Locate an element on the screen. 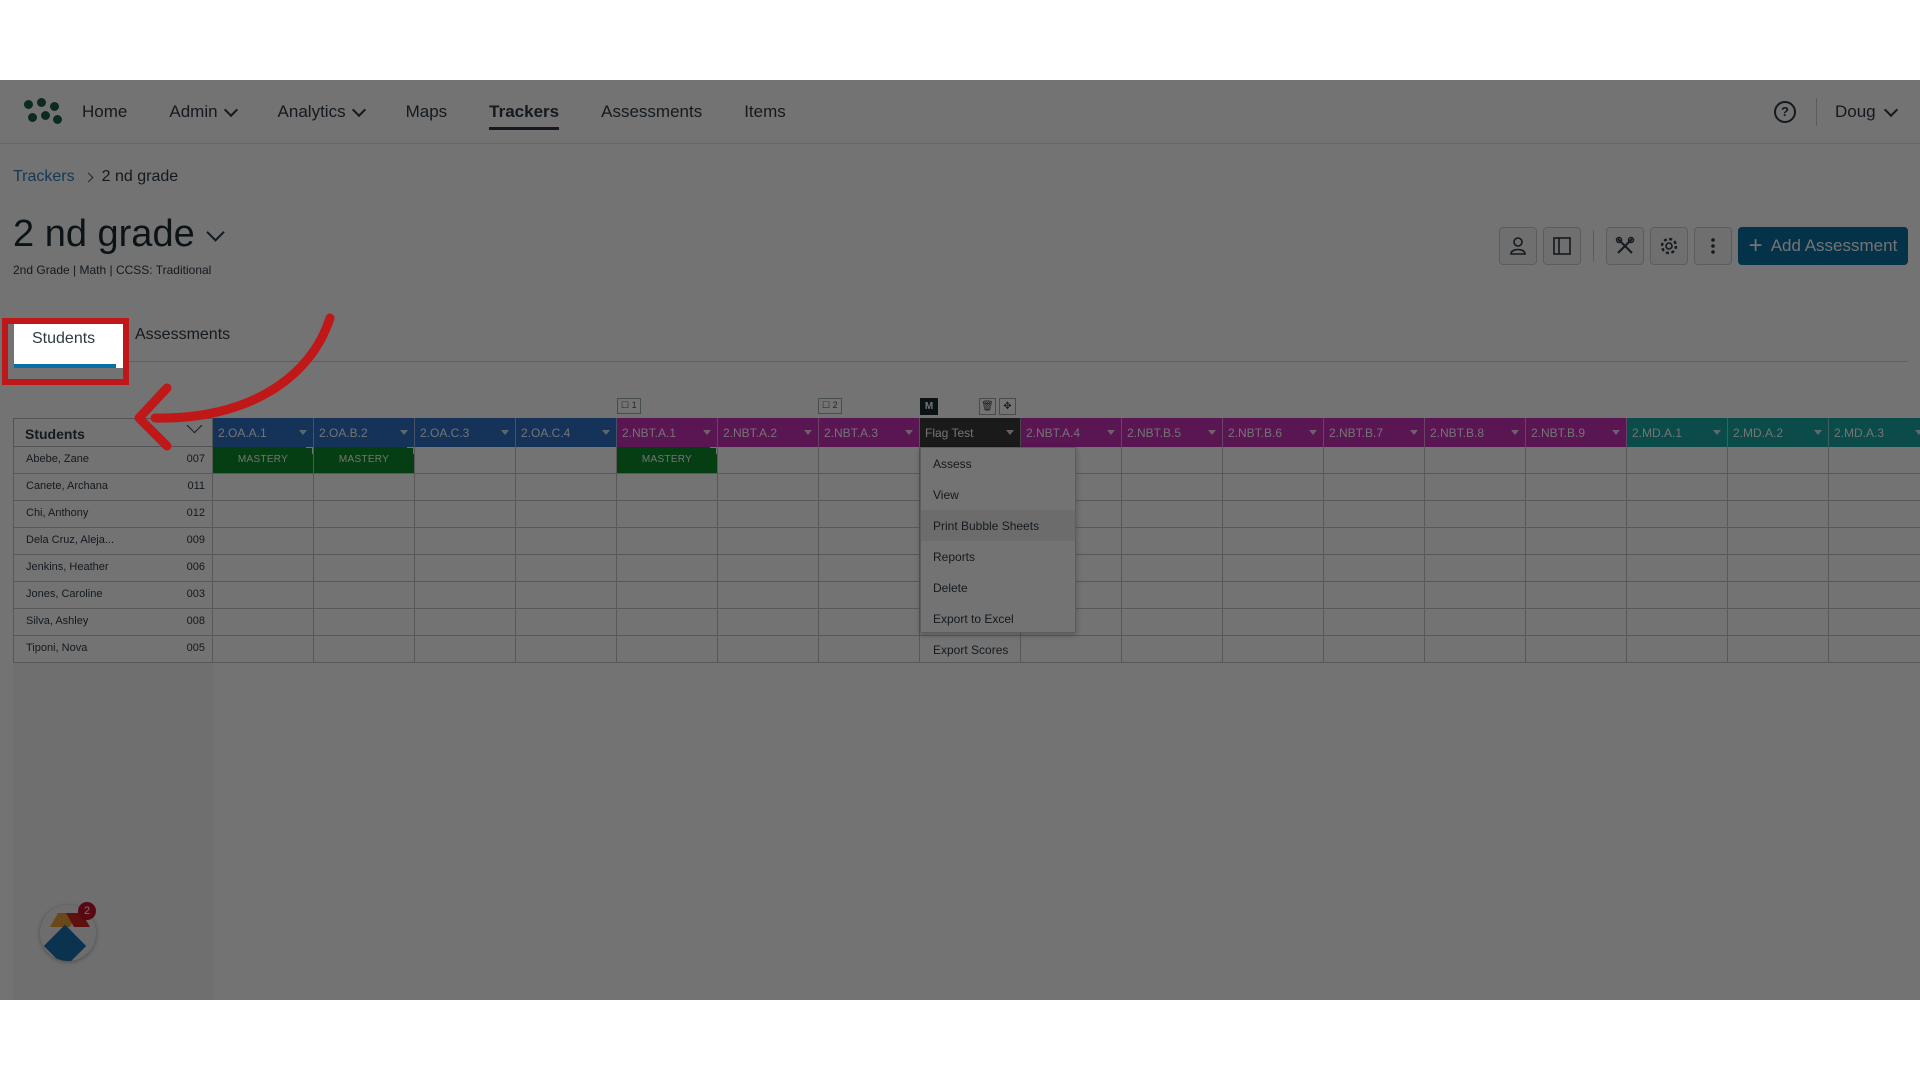  student-view-button is located at coordinates (1518, 246).